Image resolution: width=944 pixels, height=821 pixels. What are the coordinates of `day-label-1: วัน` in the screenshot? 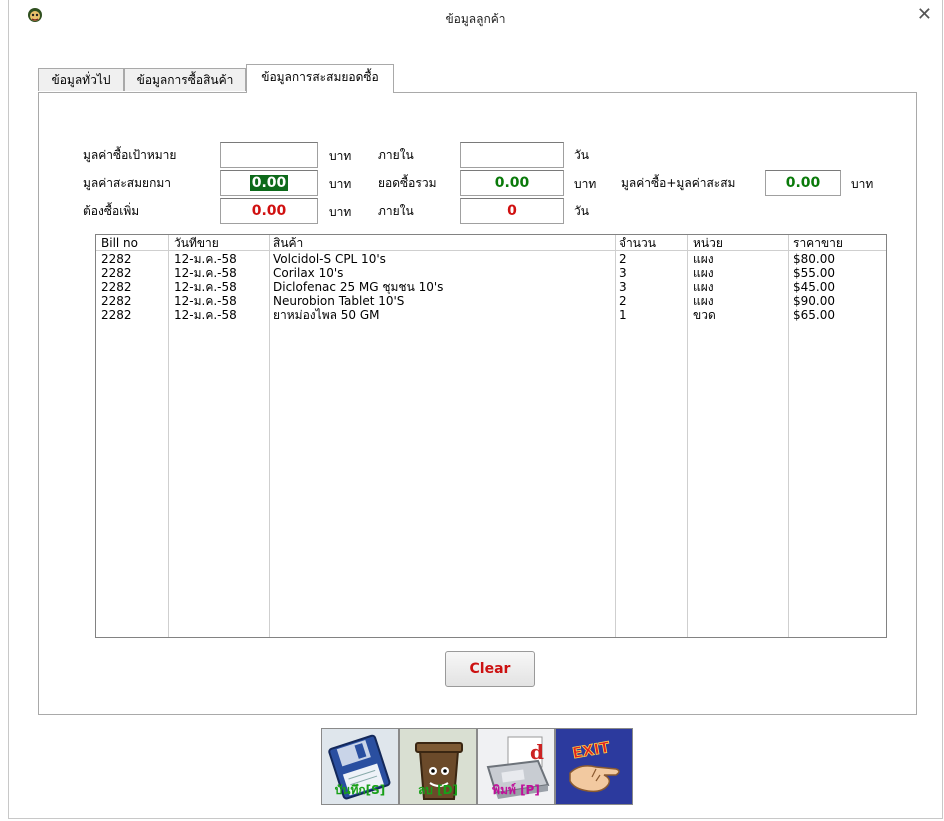 It's located at (581, 155).